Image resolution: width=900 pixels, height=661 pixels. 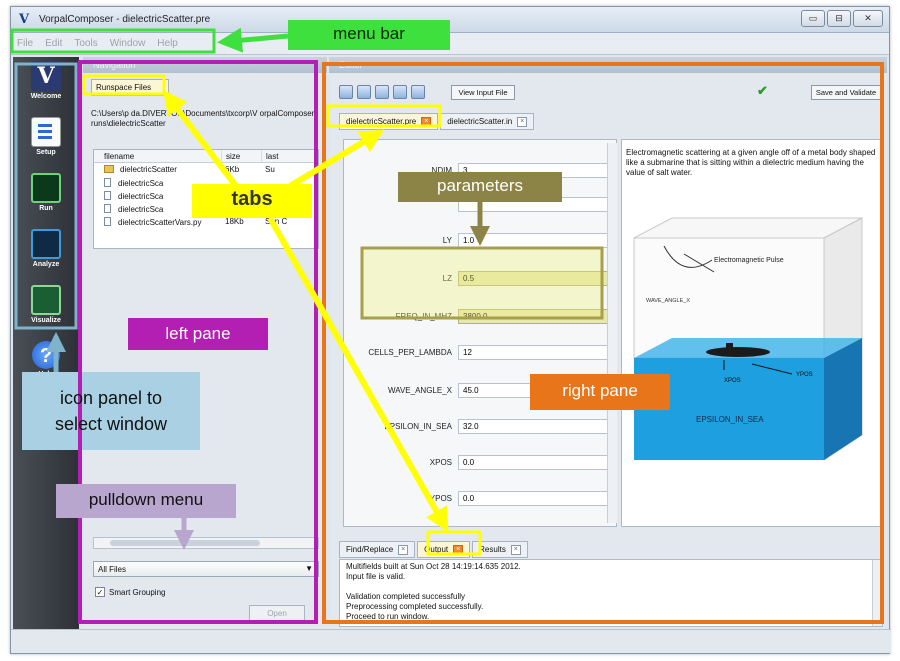 I want to click on submarine-tower, so click(x=729, y=346).